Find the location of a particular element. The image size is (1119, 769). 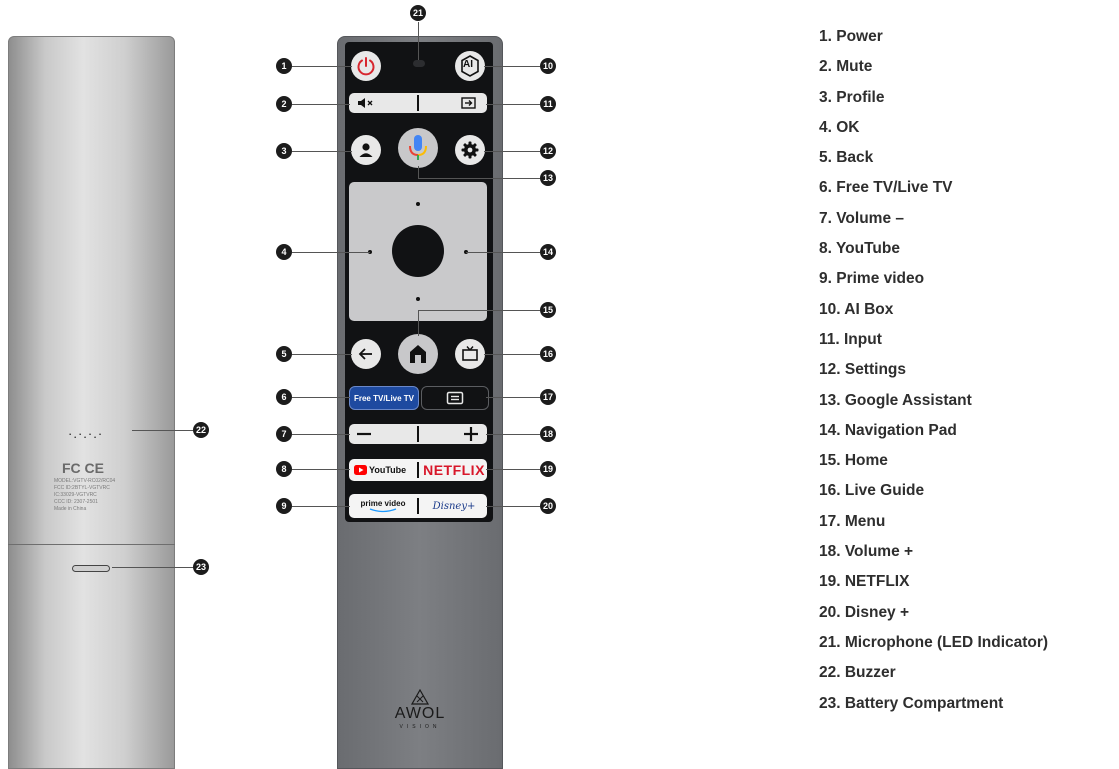

volume-divider is located at coordinates (418, 434).